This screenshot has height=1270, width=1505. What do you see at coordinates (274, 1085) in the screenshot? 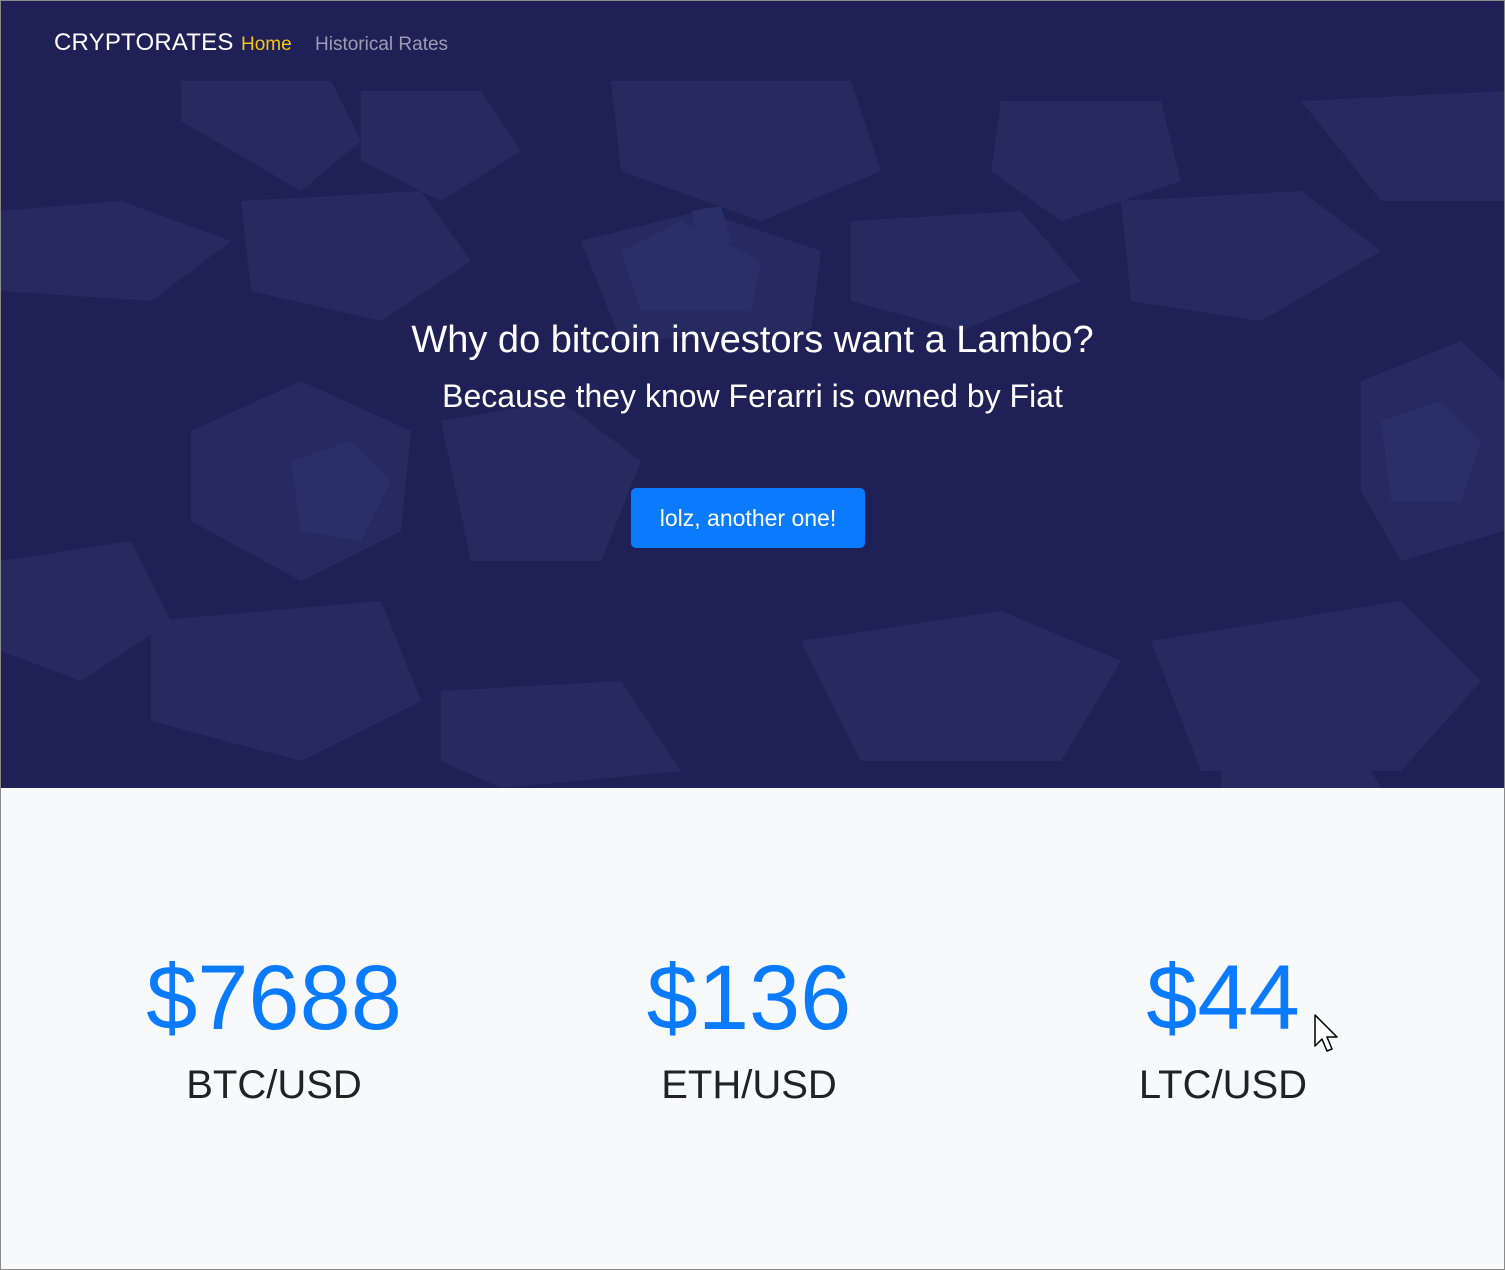
I see `rate-pair-label: BTC/USD` at bounding box center [274, 1085].